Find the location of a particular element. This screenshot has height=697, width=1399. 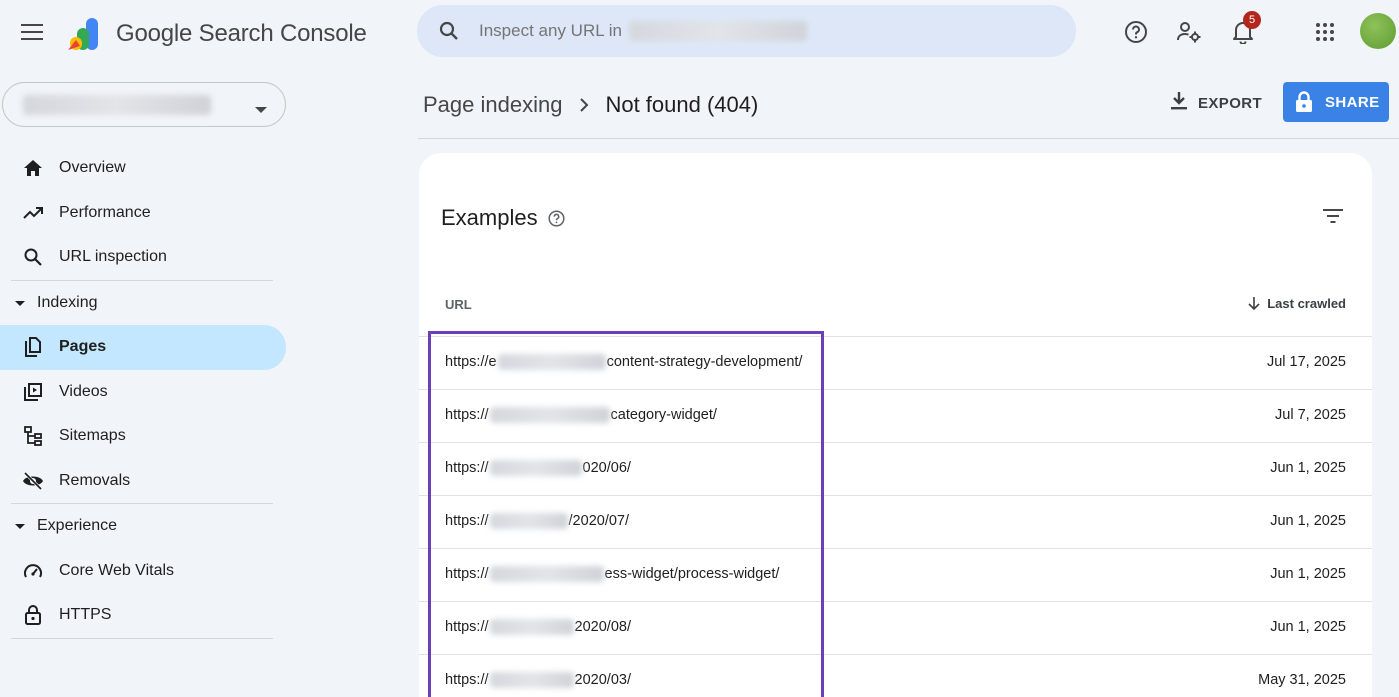

share-button: SHARE is located at coordinates (1336, 102).